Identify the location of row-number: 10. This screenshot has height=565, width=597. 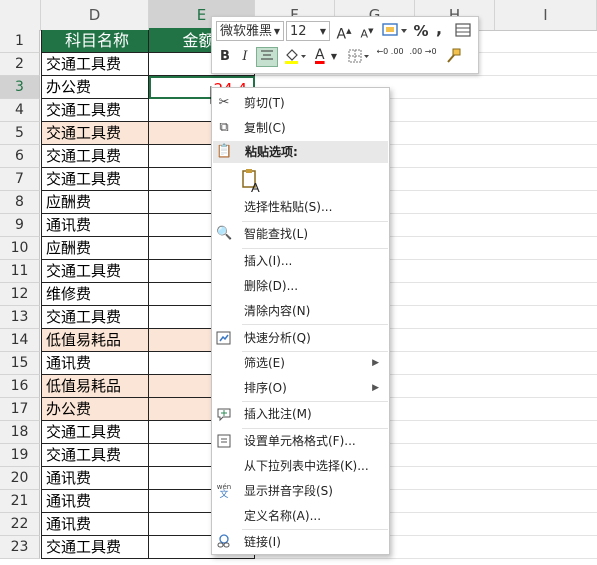
(20, 248).